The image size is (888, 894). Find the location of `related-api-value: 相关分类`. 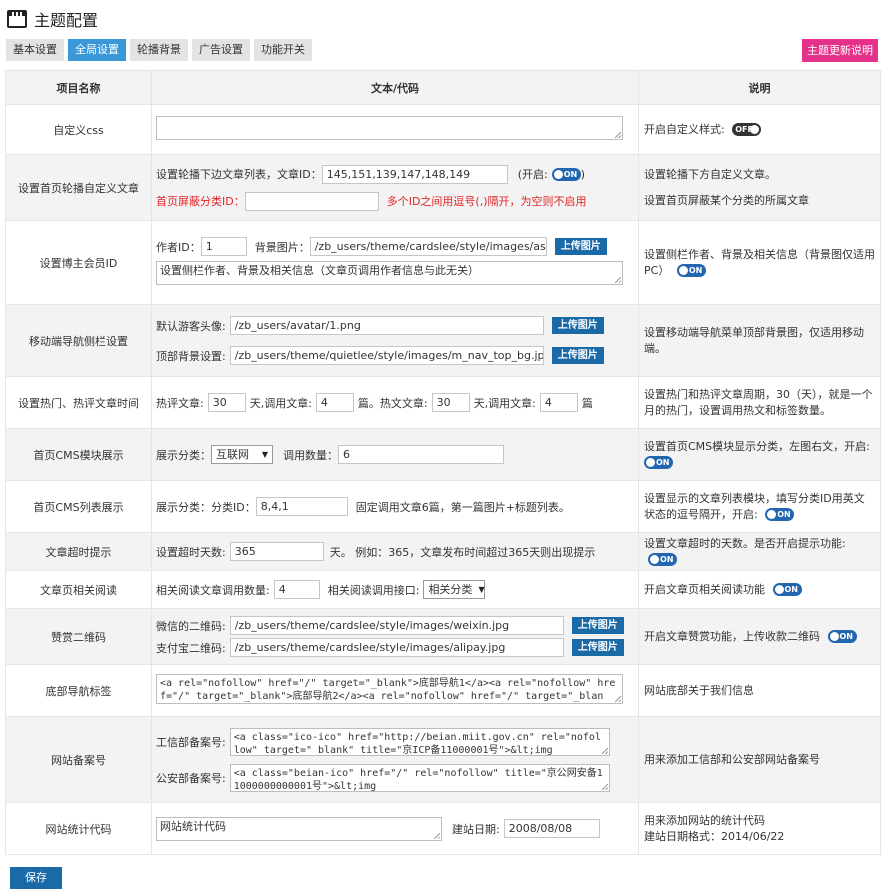

related-api-value: 相关分类 is located at coordinates (450, 589).